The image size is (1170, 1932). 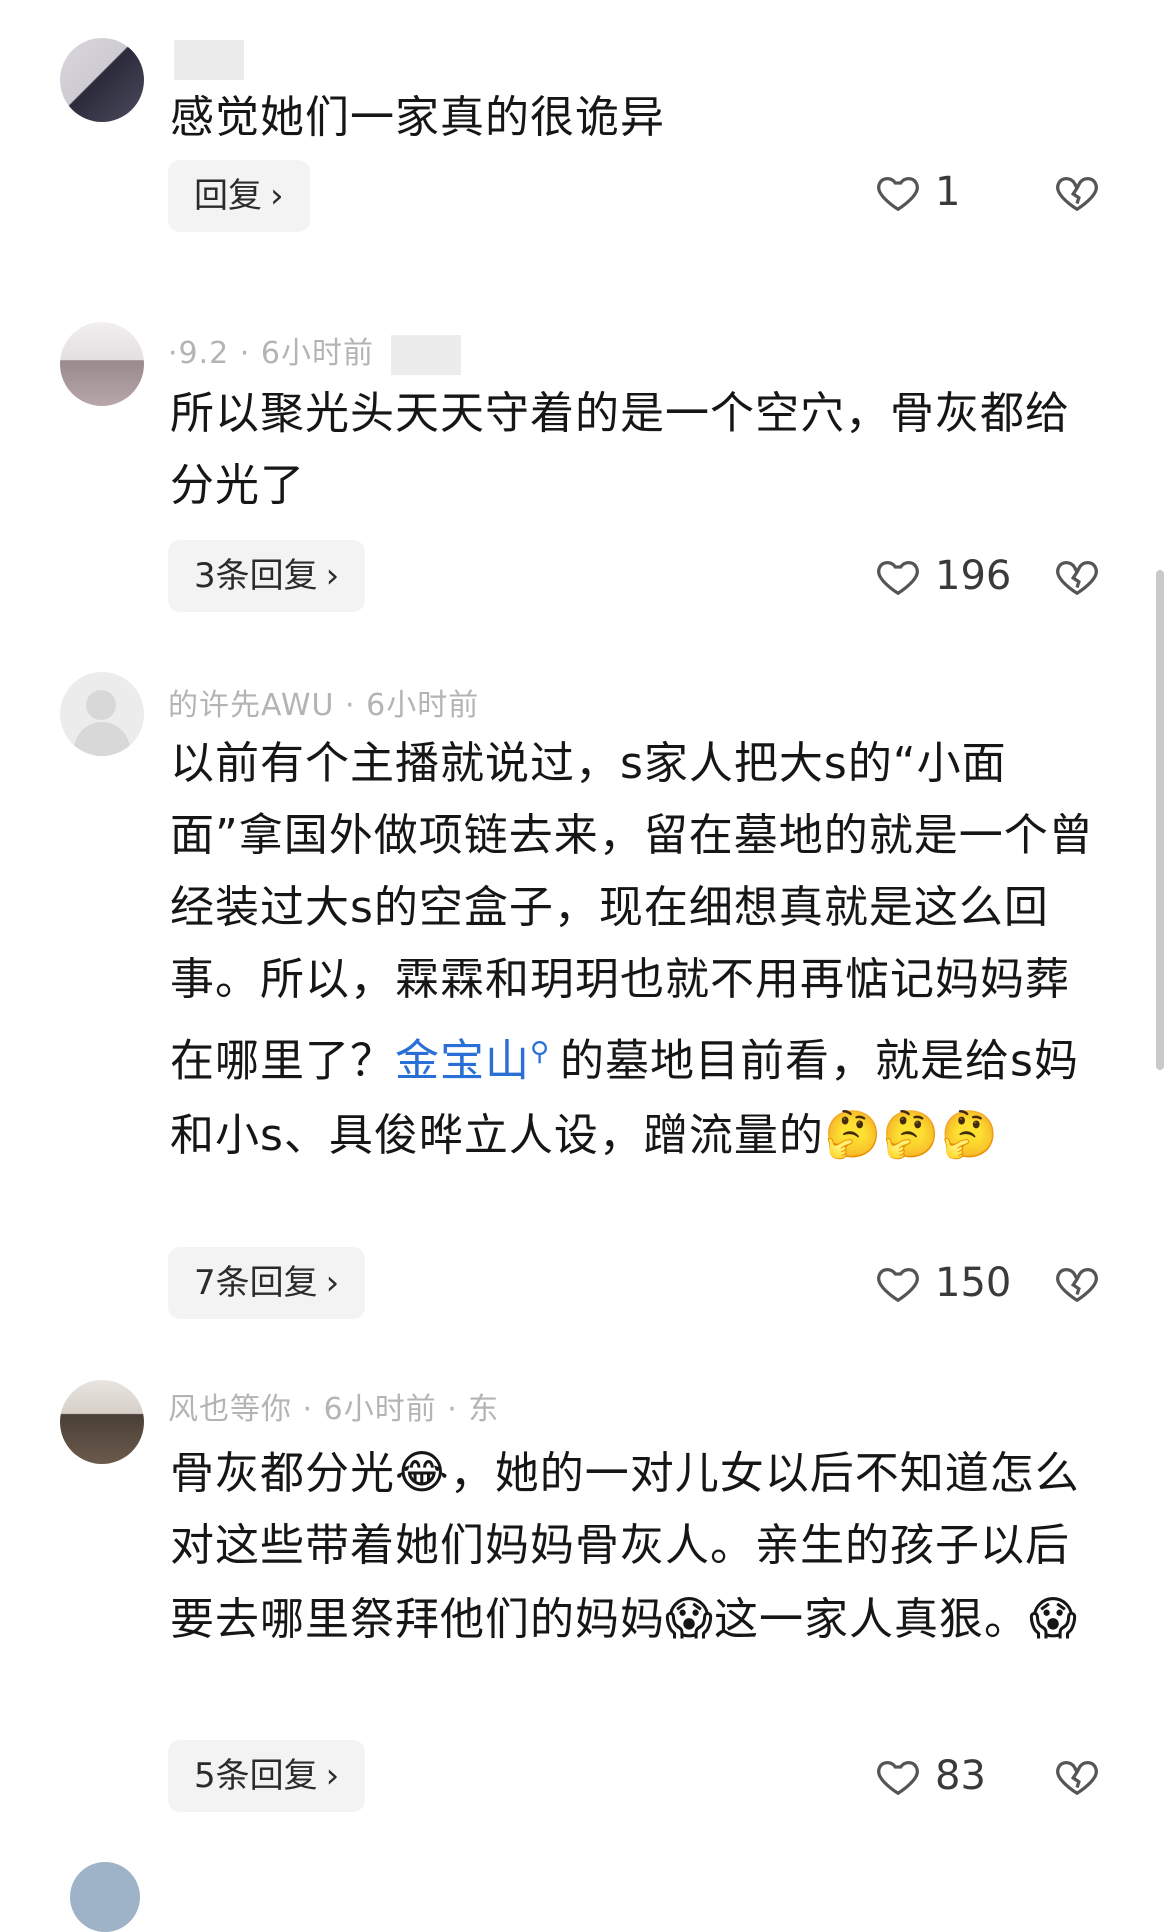 What do you see at coordinates (1160, 820) in the screenshot?
I see `scrollbar` at bounding box center [1160, 820].